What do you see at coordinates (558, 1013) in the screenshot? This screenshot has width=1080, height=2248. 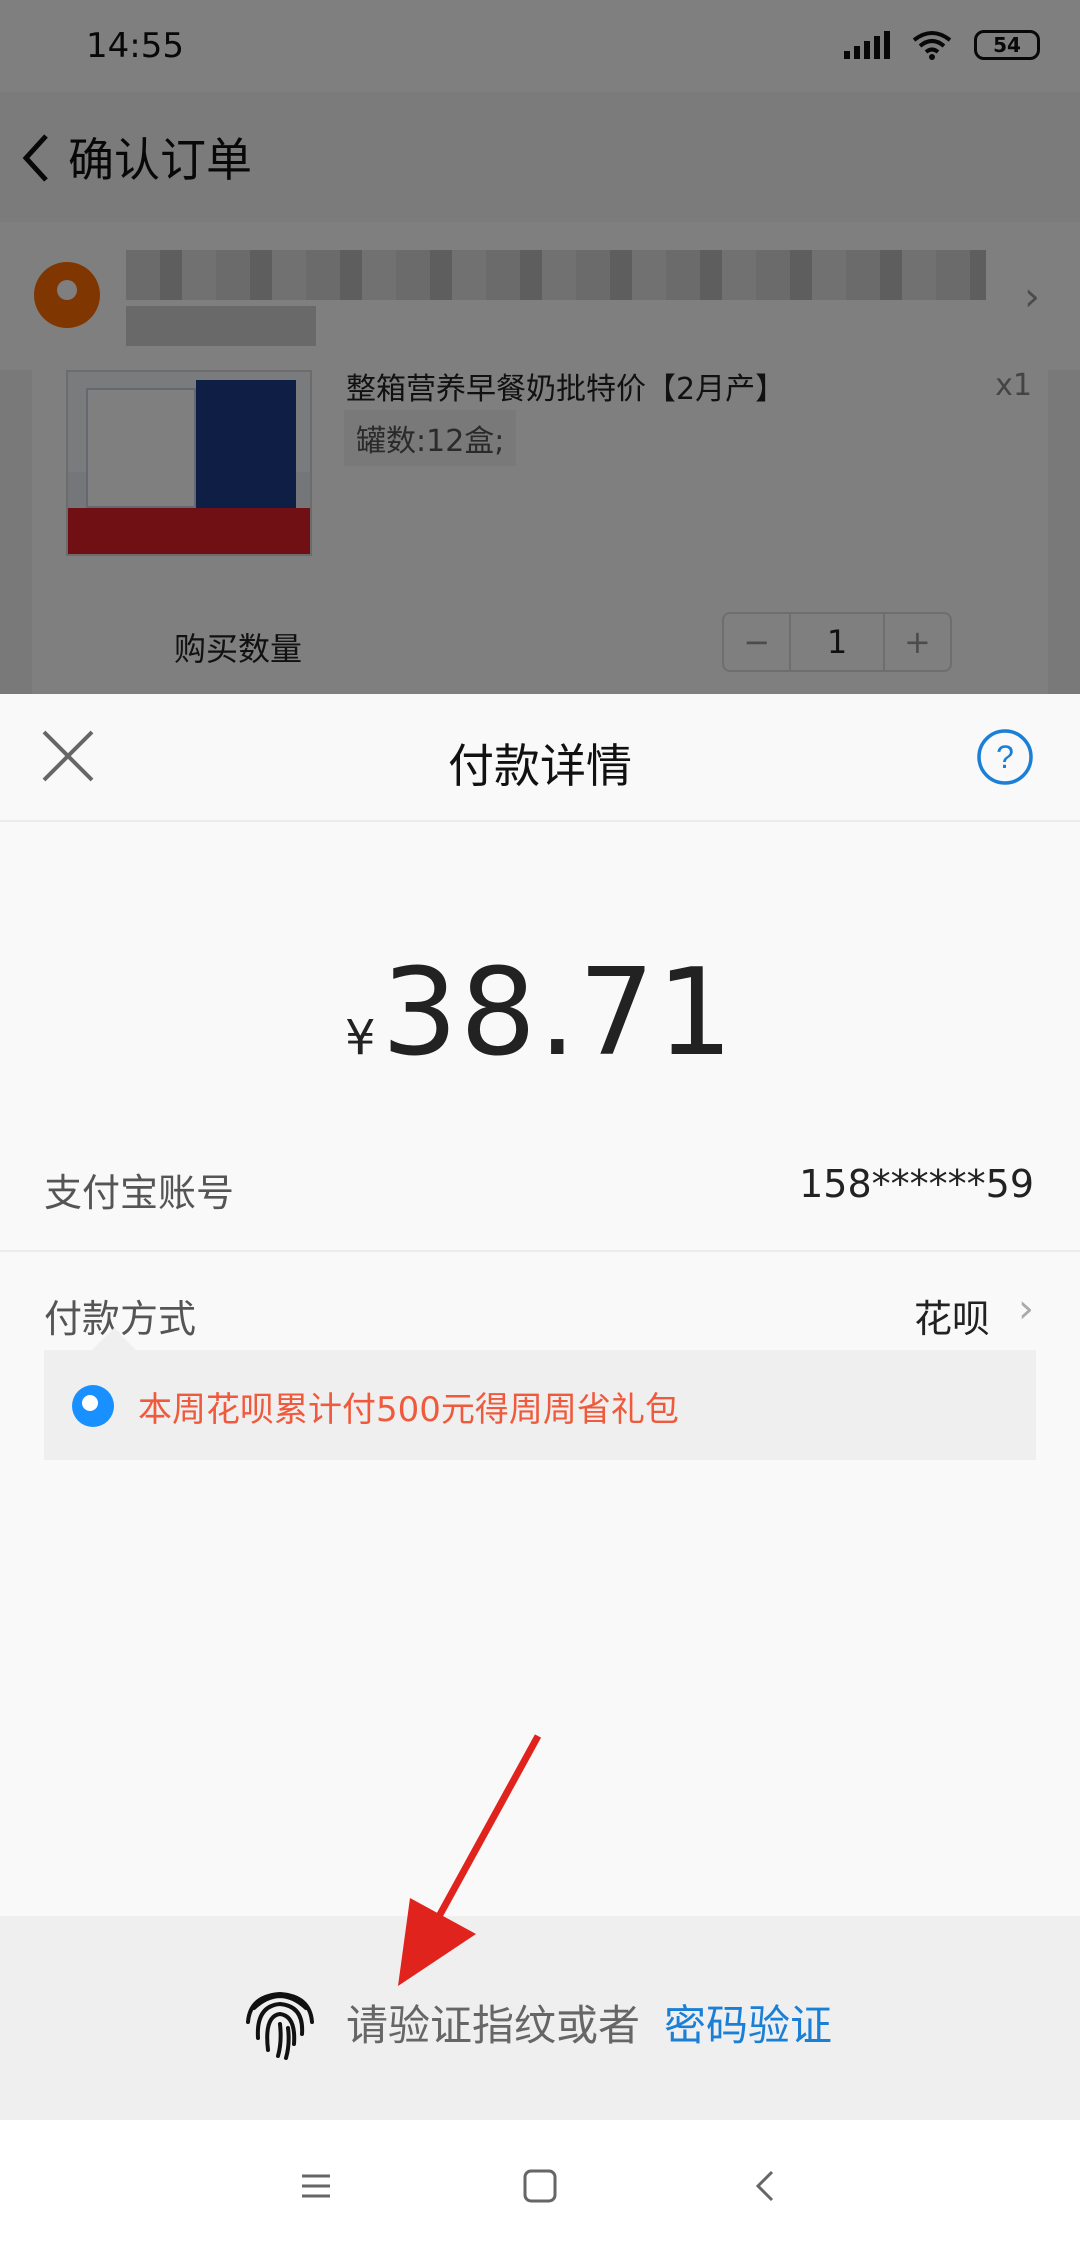 I see `amount-value: 38.71` at bounding box center [558, 1013].